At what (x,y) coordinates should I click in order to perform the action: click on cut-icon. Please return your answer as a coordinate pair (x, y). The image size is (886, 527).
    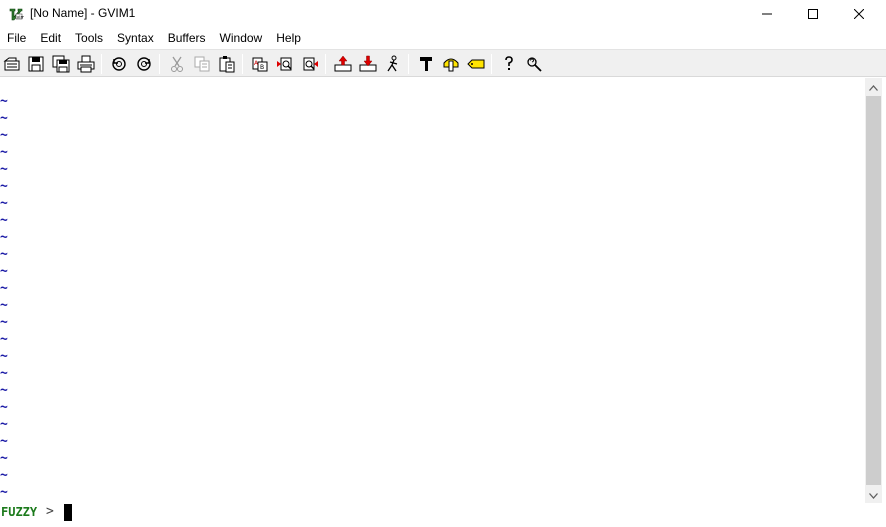
    Looking at the image, I should click on (177, 64).